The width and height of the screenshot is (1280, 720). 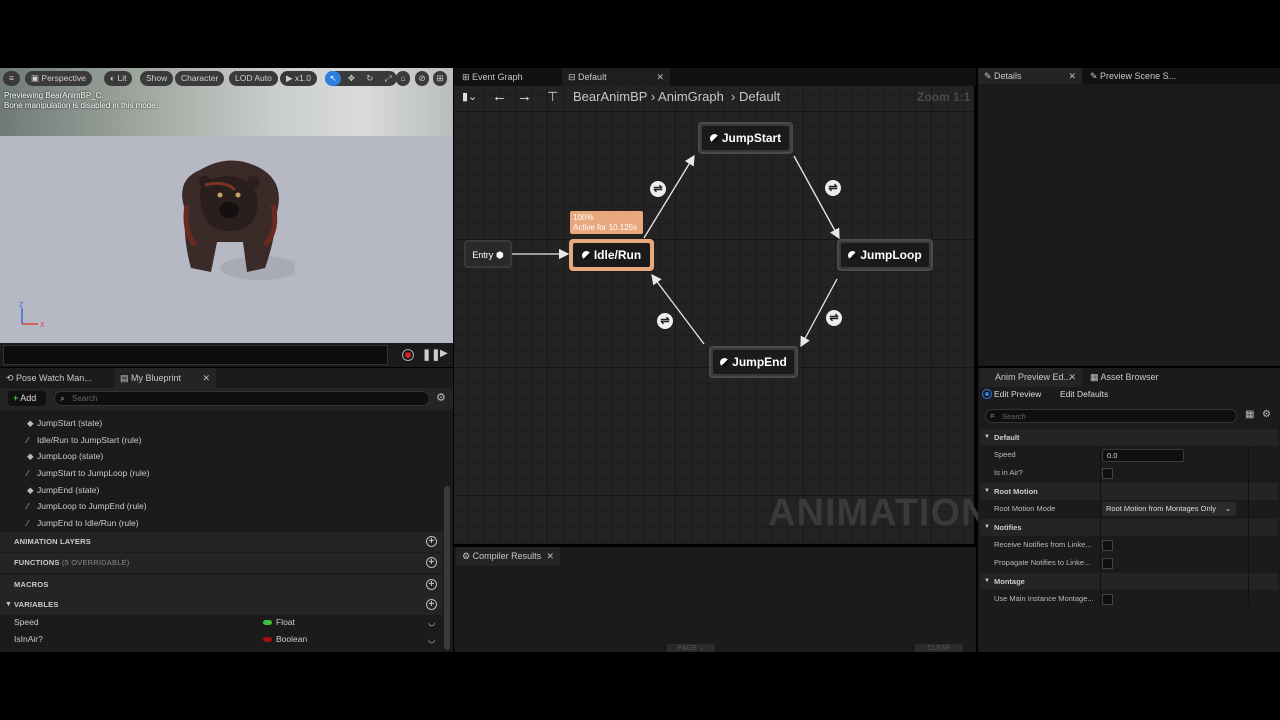 I want to click on anim-preview-search-input: ⌕ Search, so click(x=1111, y=416).